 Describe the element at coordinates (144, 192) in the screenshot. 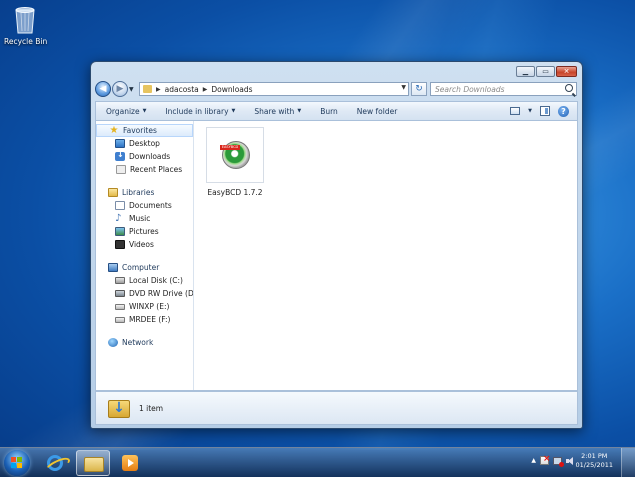

I see `nav-libraries: Libraries` at that location.